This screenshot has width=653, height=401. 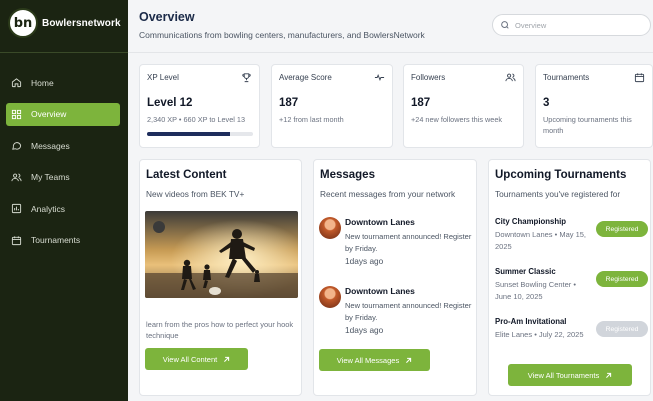 What do you see at coordinates (505, 25) in the screenshot?
I see `search-icon` at bounding box center [505, 25].